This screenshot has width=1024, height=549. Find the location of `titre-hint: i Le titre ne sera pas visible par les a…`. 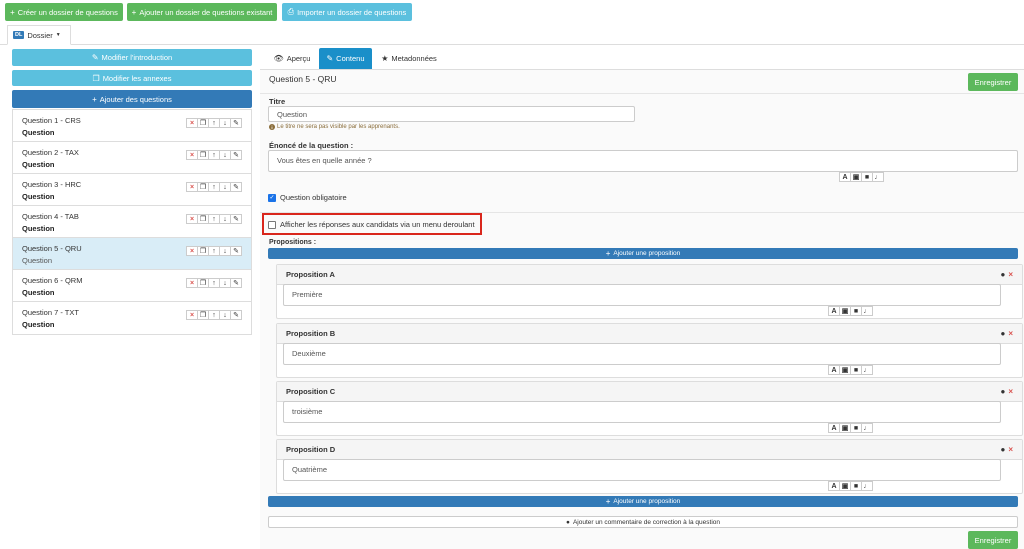

titre-hint: i Le titre ne sera pas visible par les a… is located at coordinates (334, 127).